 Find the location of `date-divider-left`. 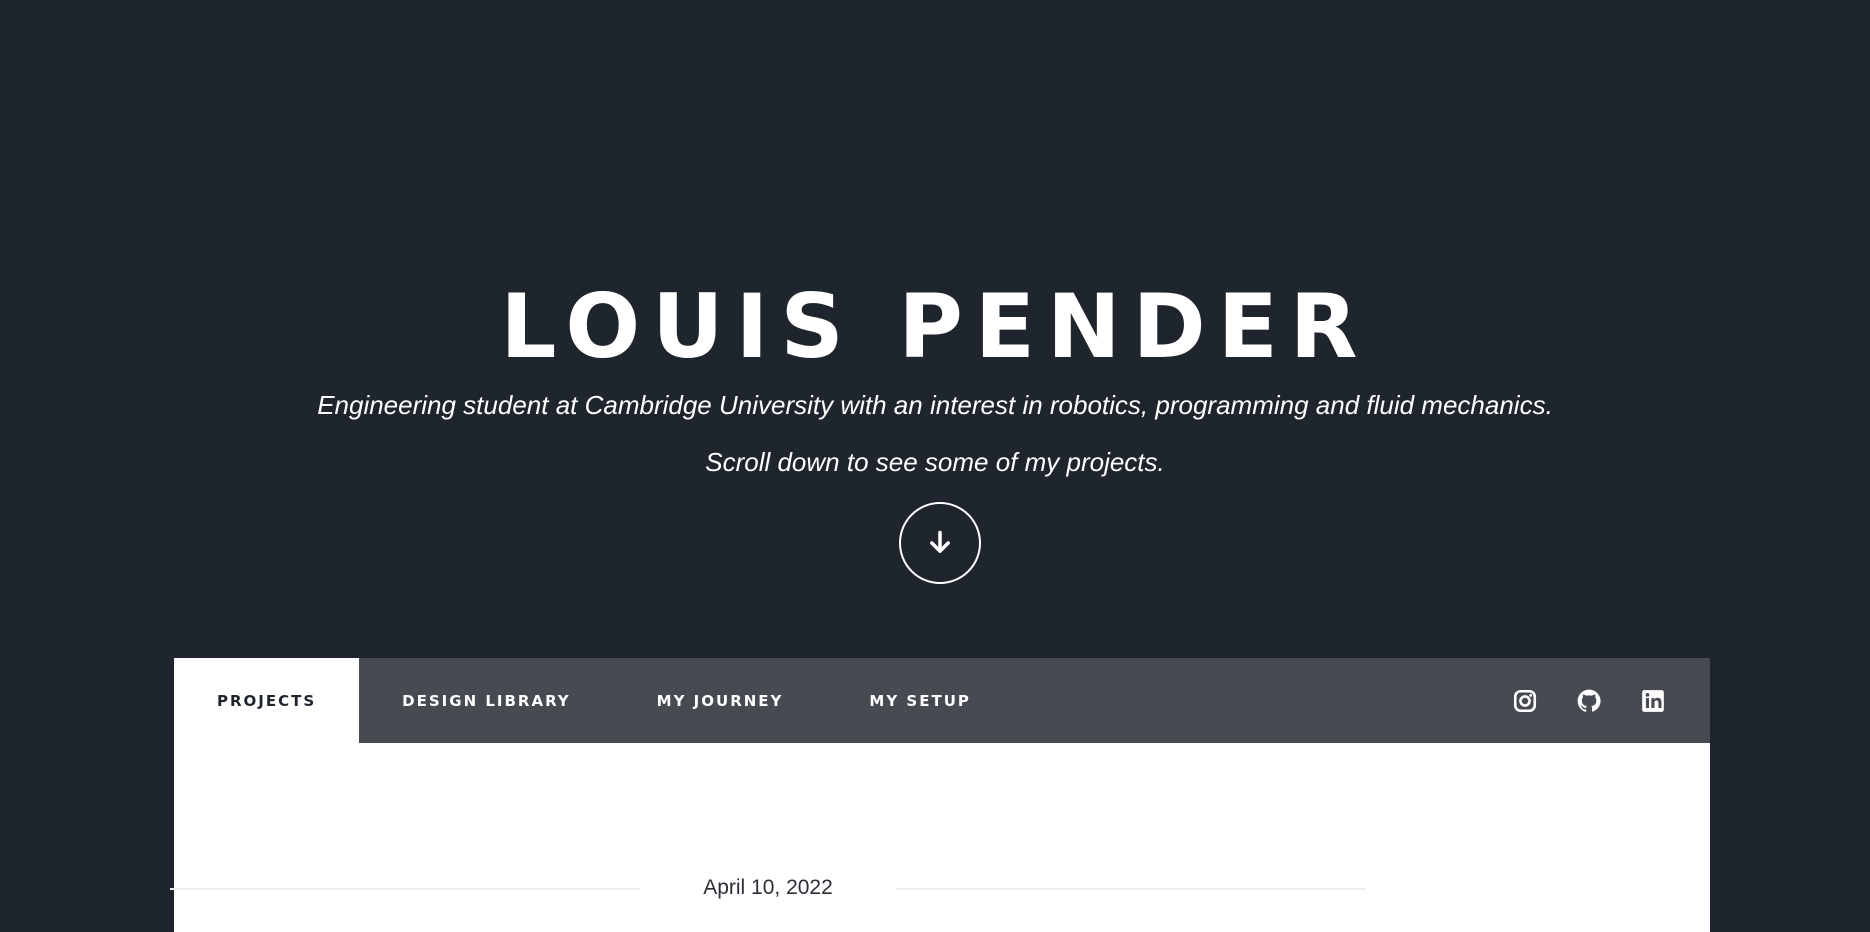

date-divider-left is located at coordinates (405, 889).